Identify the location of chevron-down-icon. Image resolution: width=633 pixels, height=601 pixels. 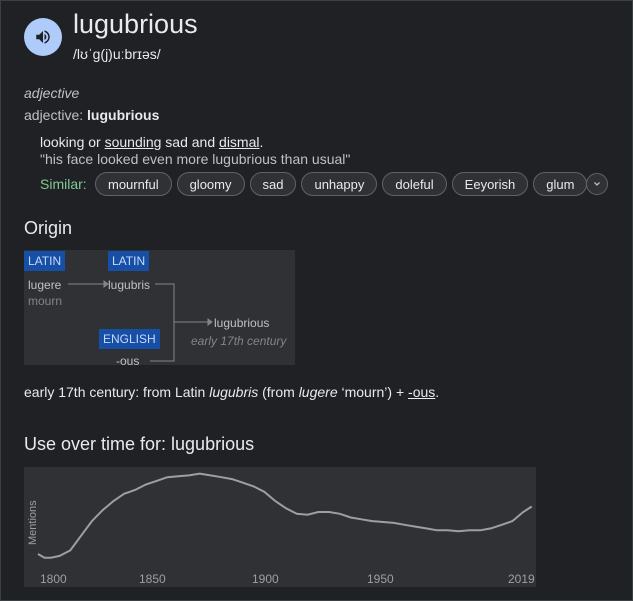
(597, 184).